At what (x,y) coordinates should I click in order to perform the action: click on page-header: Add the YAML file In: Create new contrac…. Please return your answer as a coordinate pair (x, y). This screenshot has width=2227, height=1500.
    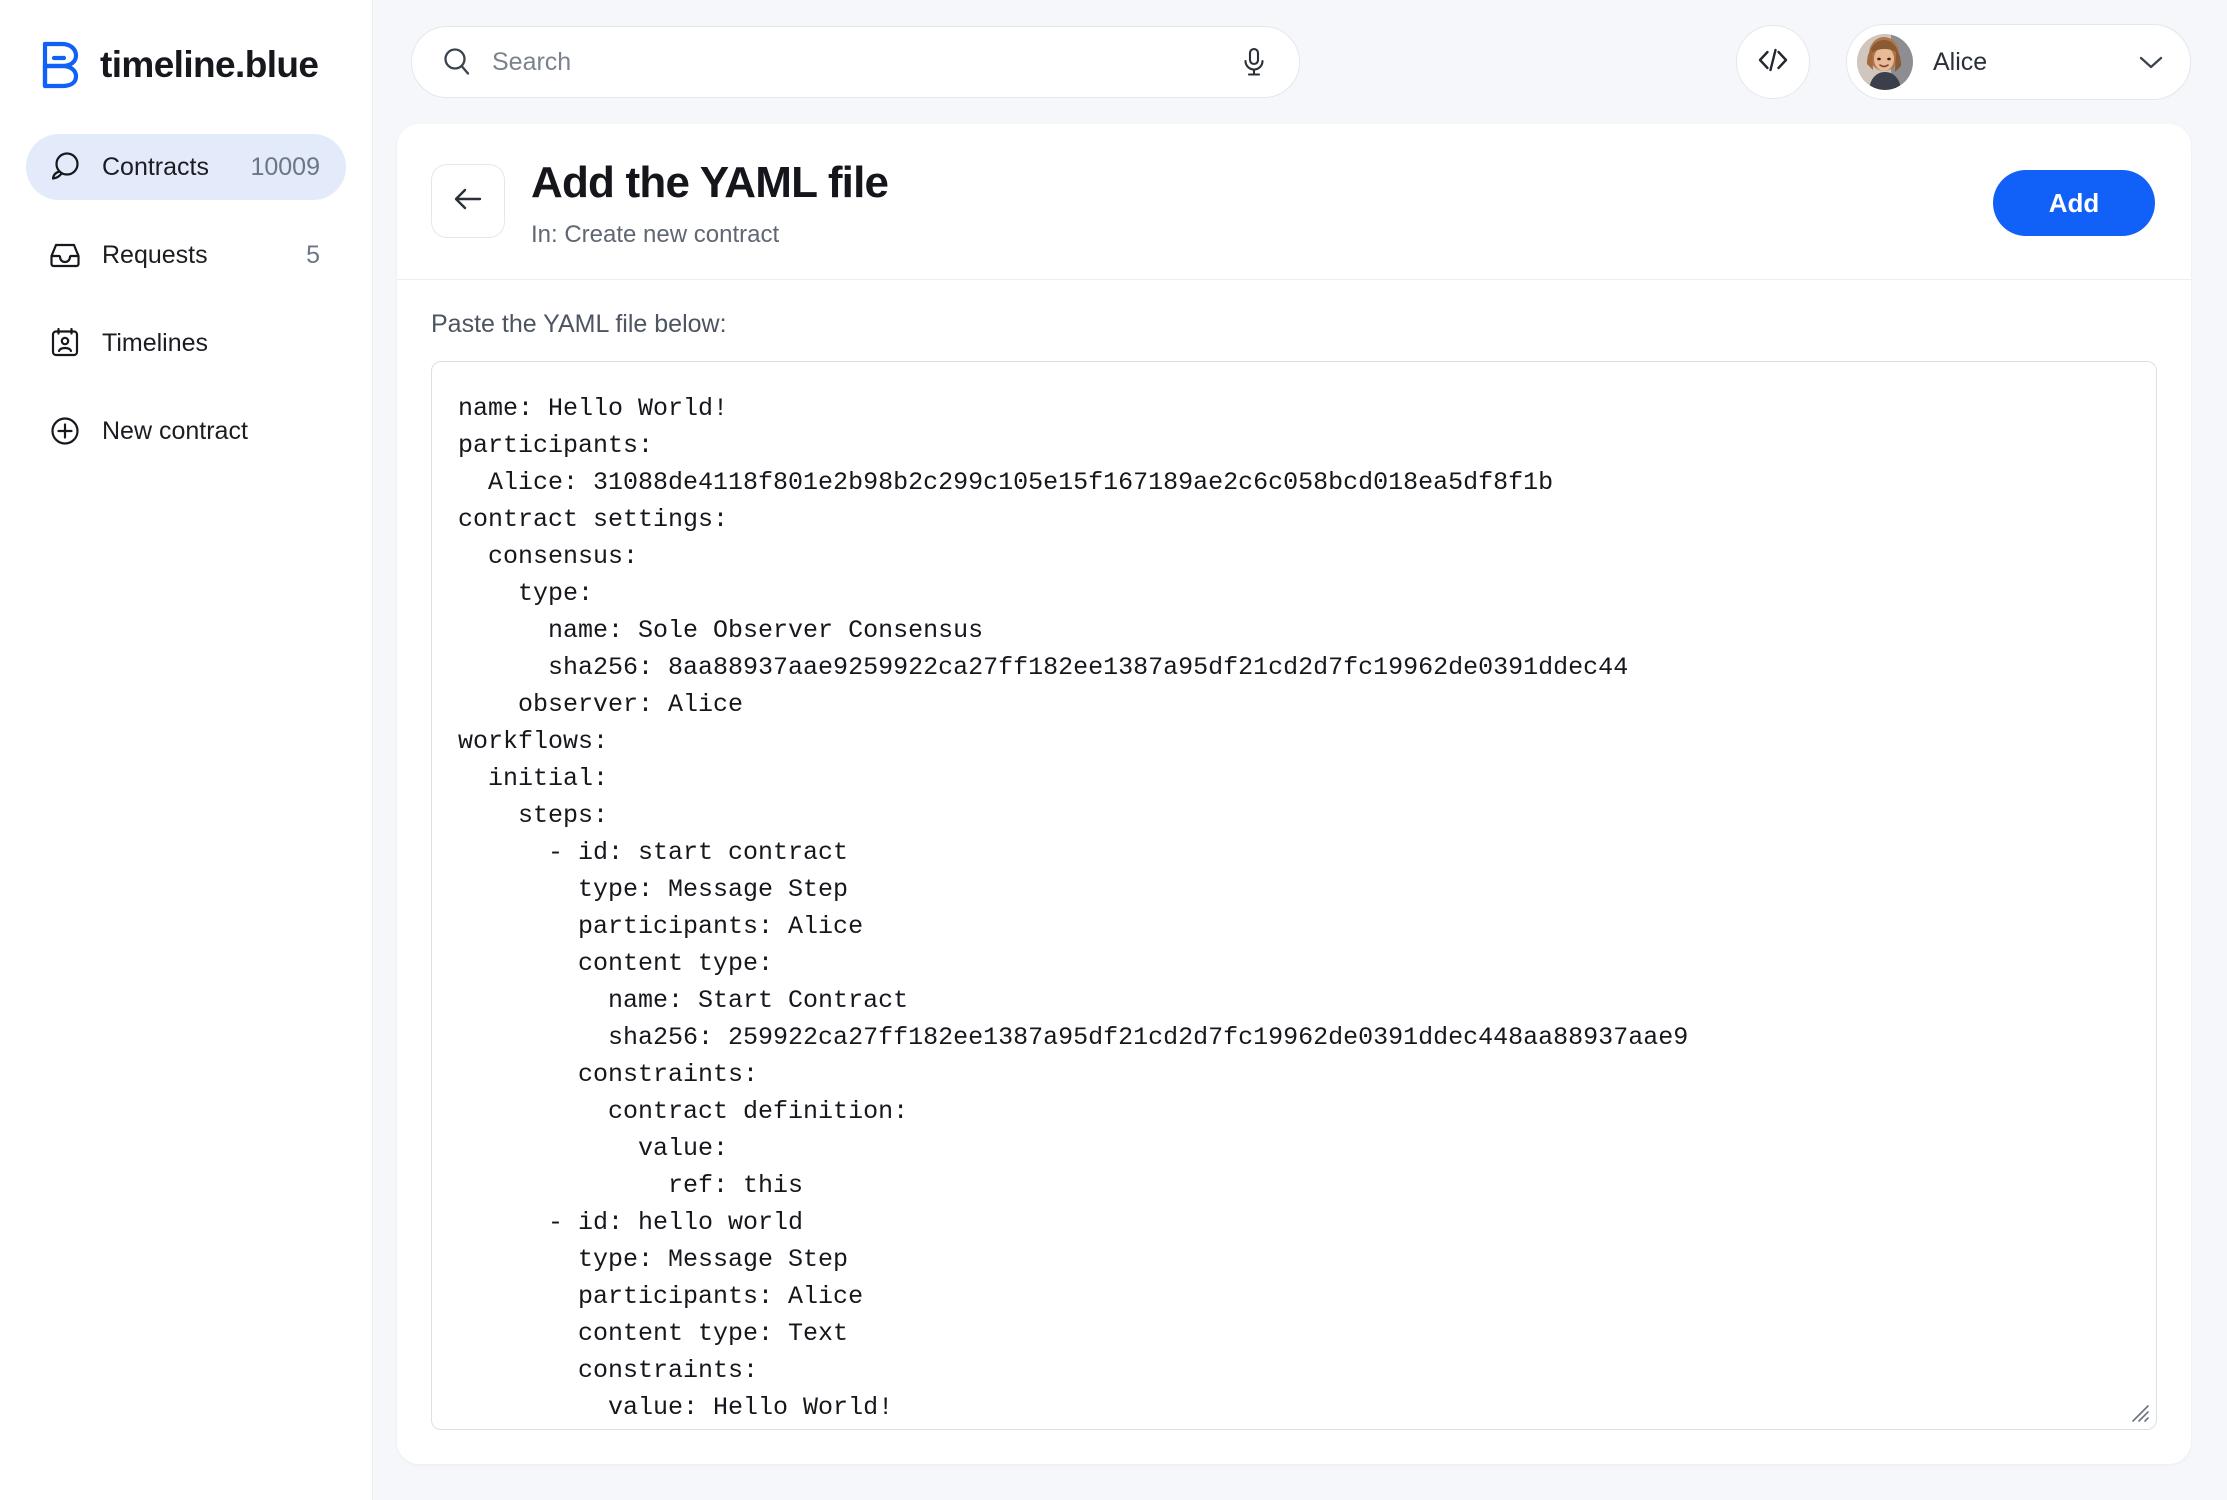
    Looking at the image, I should click on (1294, 202).